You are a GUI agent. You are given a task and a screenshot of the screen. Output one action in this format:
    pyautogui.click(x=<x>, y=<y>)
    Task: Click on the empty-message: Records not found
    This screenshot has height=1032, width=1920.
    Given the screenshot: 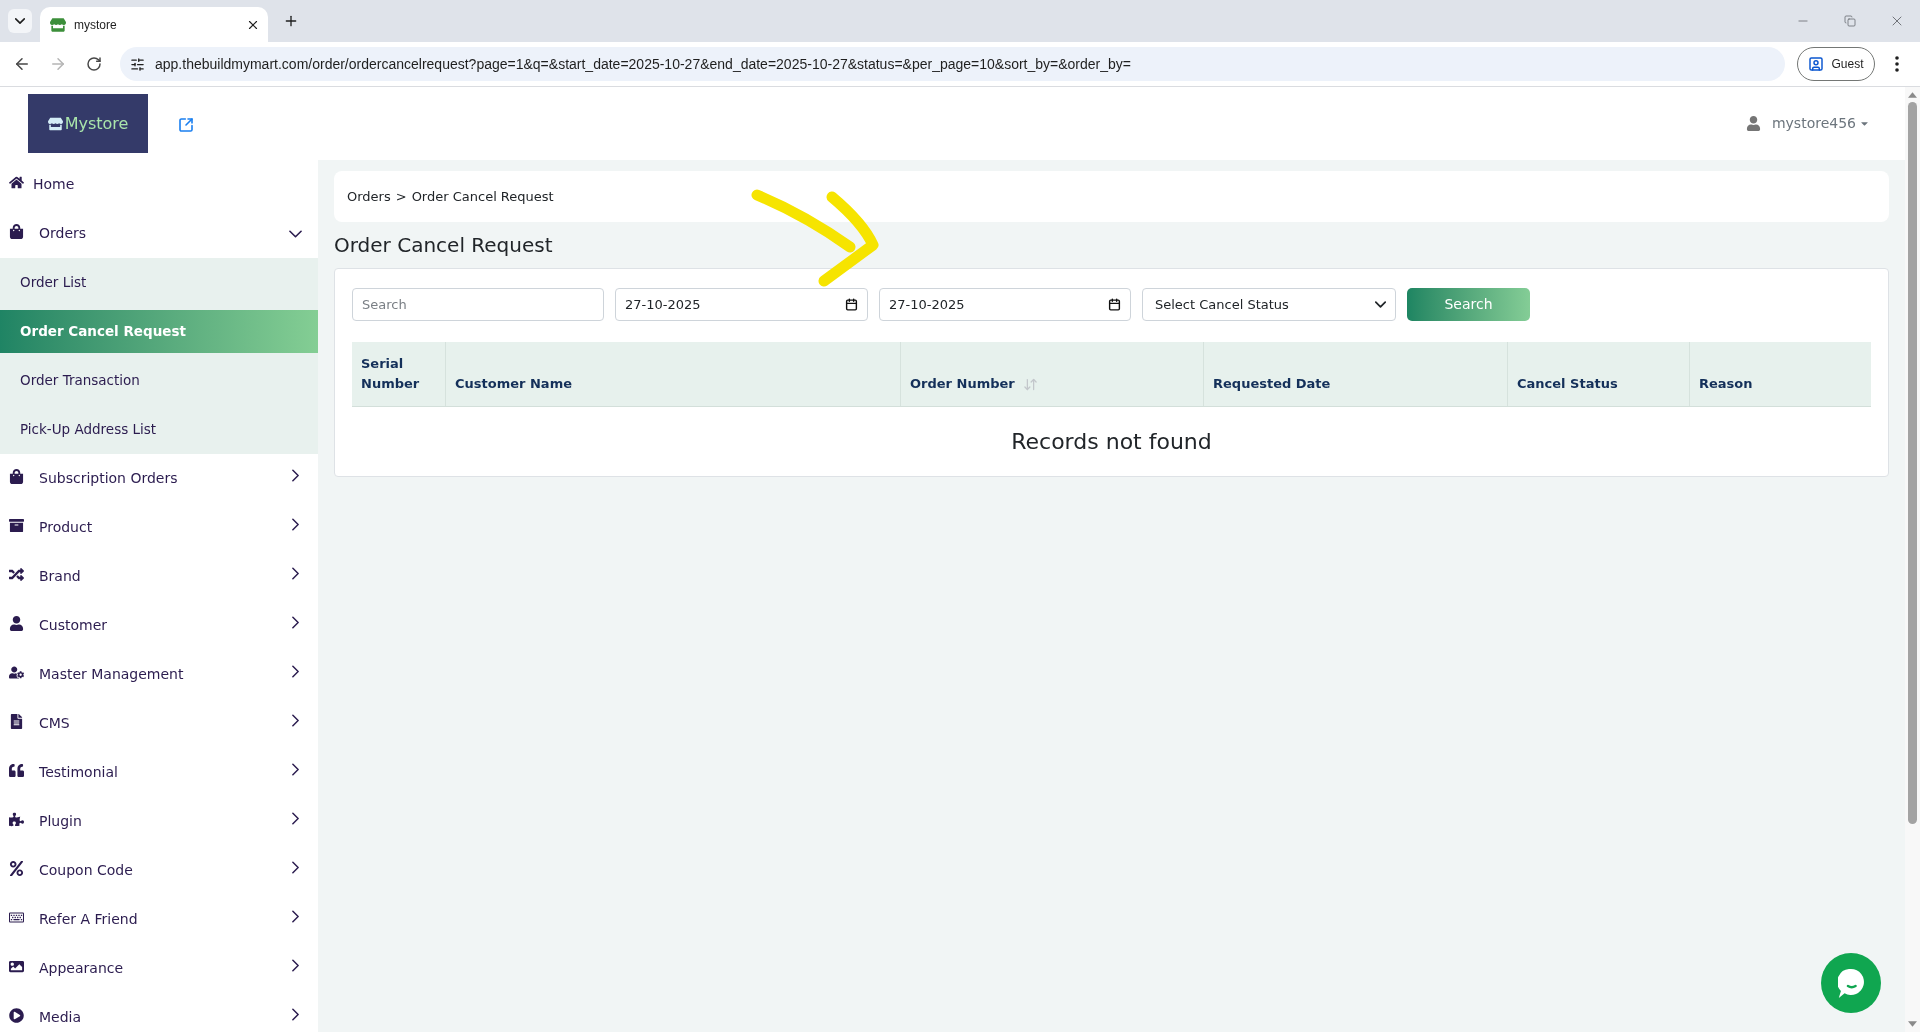 What is the action you would take?
    pyautogui.click(x=1111, y=442)
    